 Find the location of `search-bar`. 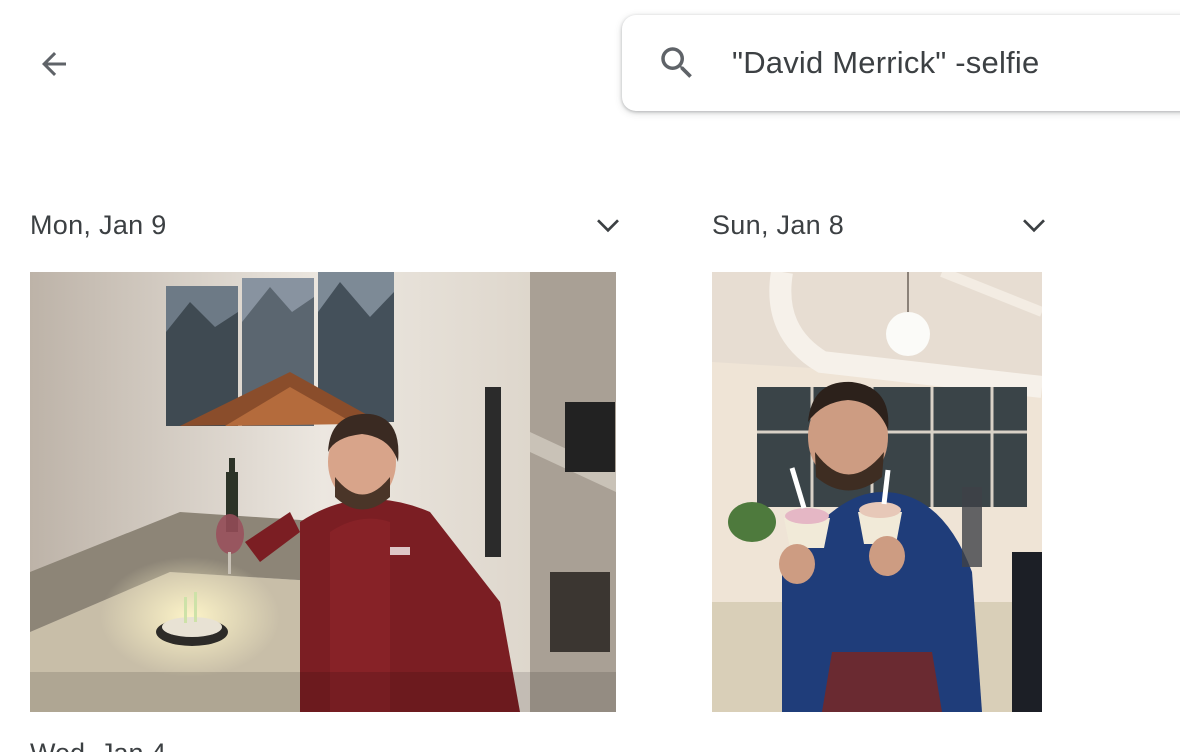

search-bar is located at coordinates (901, 63).